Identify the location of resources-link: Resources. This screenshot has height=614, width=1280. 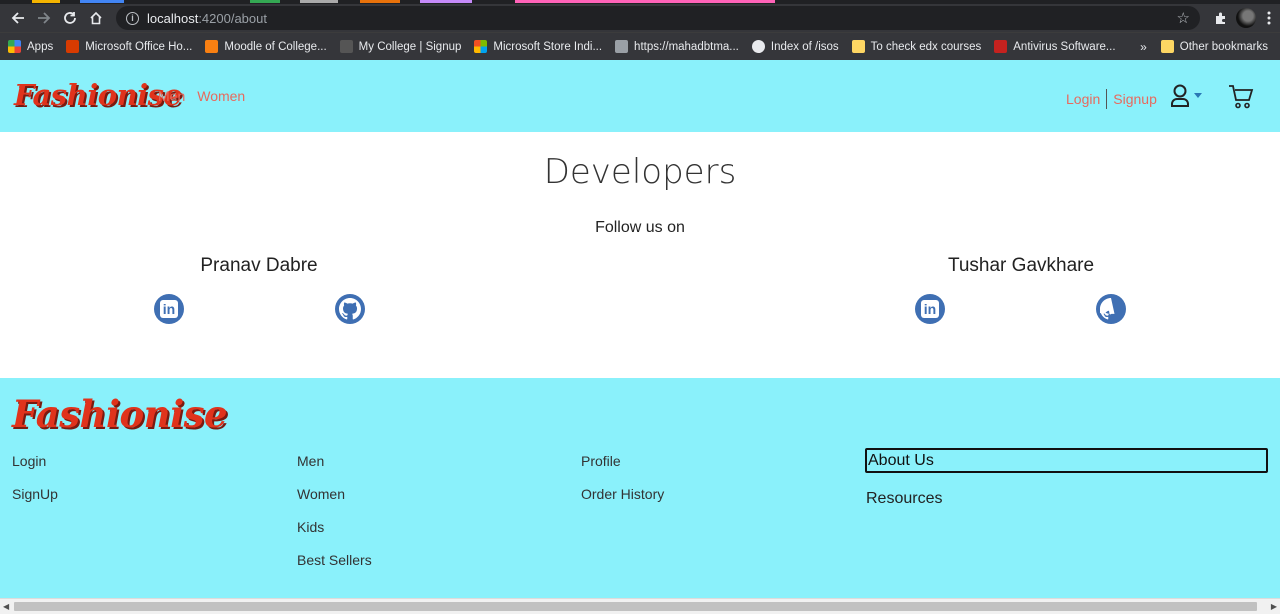
(904, 499).